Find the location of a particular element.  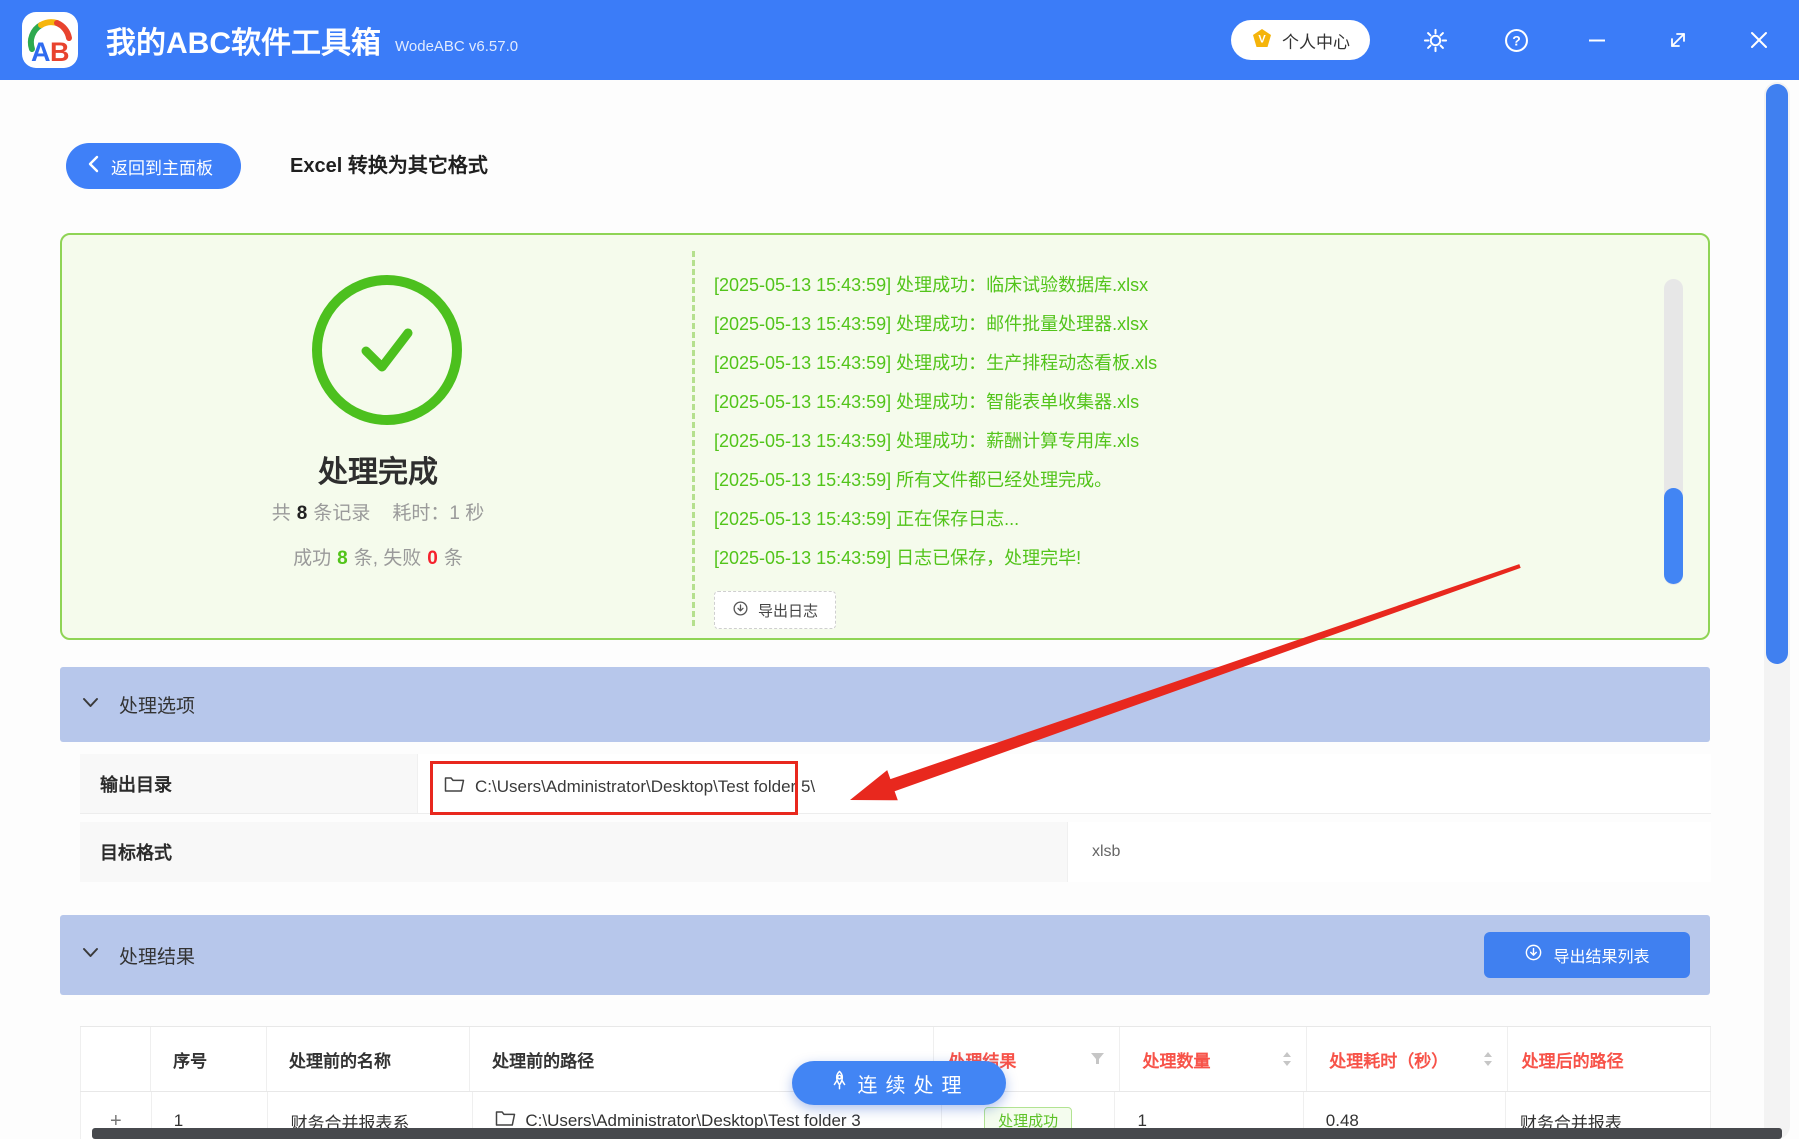

svg-text: A is located at coordinates (41, 51).